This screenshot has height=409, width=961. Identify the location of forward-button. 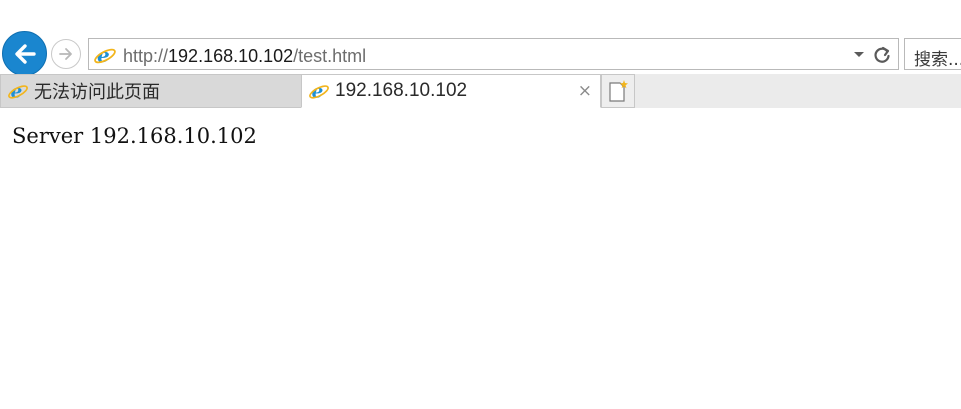
(66, 54).